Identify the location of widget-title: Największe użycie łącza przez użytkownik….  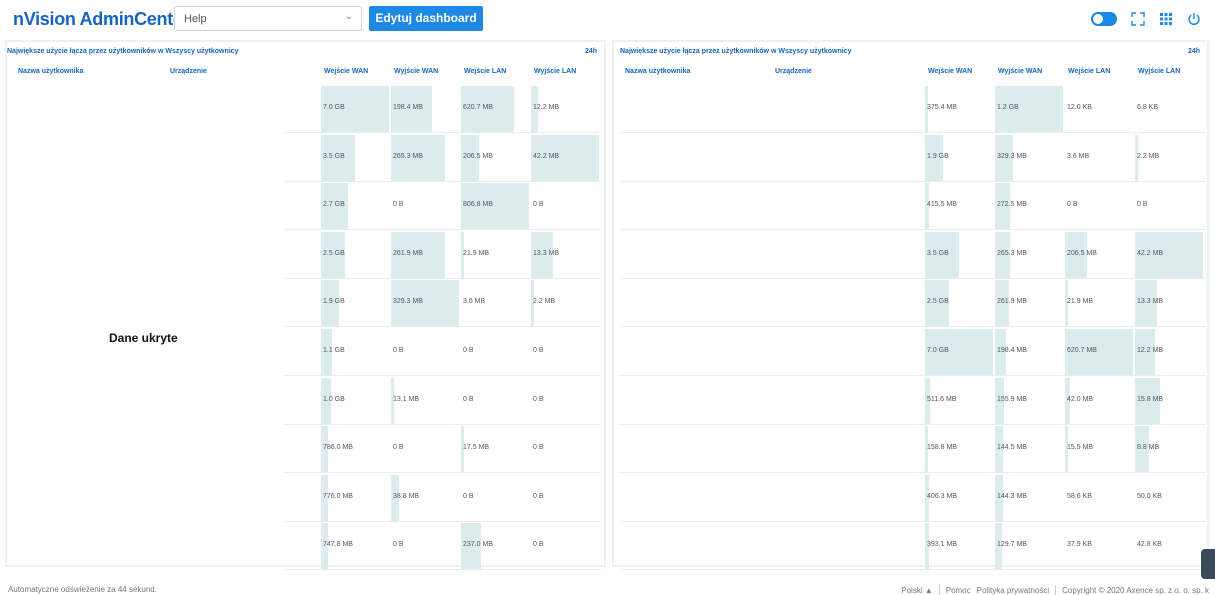
(123, 51).